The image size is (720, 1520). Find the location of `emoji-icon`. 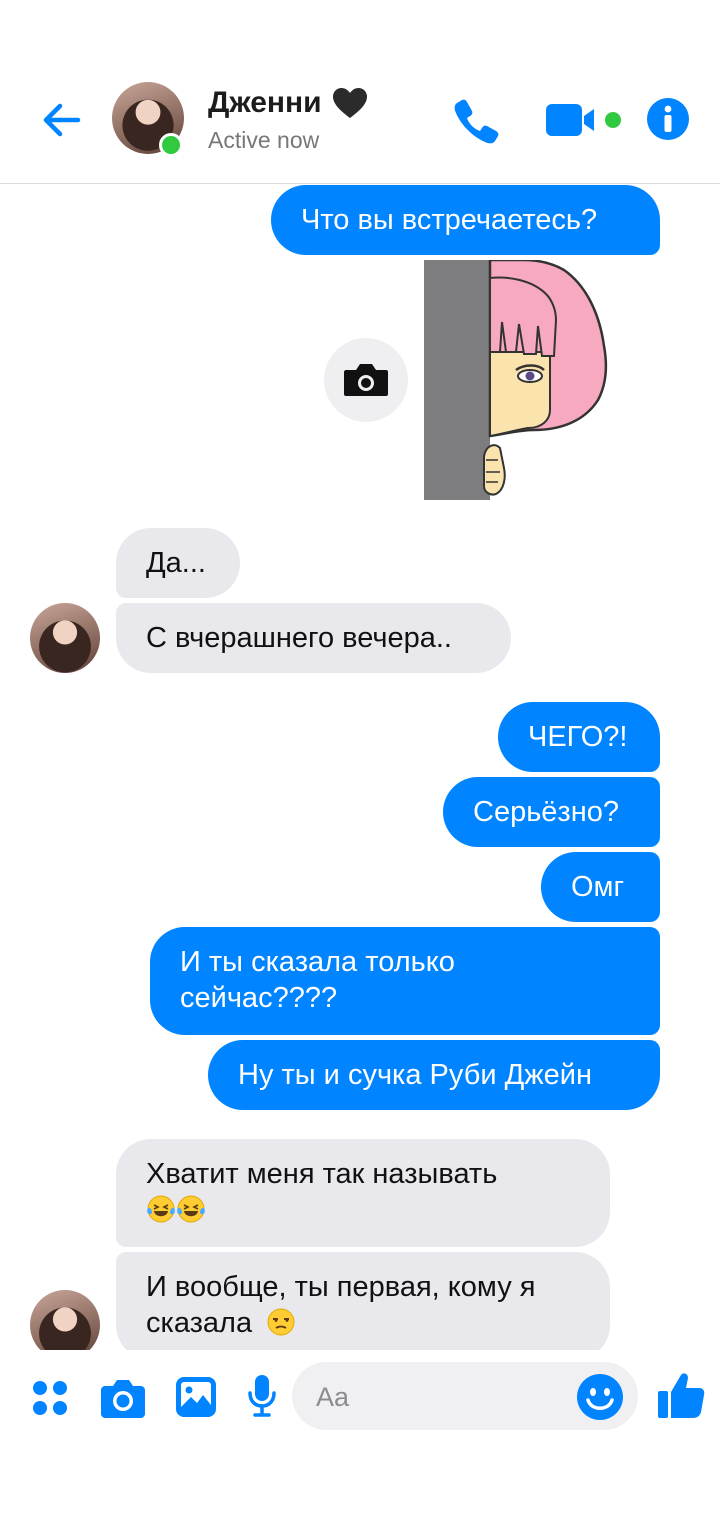

emoji-icon is located at coordinates (600, 1397).